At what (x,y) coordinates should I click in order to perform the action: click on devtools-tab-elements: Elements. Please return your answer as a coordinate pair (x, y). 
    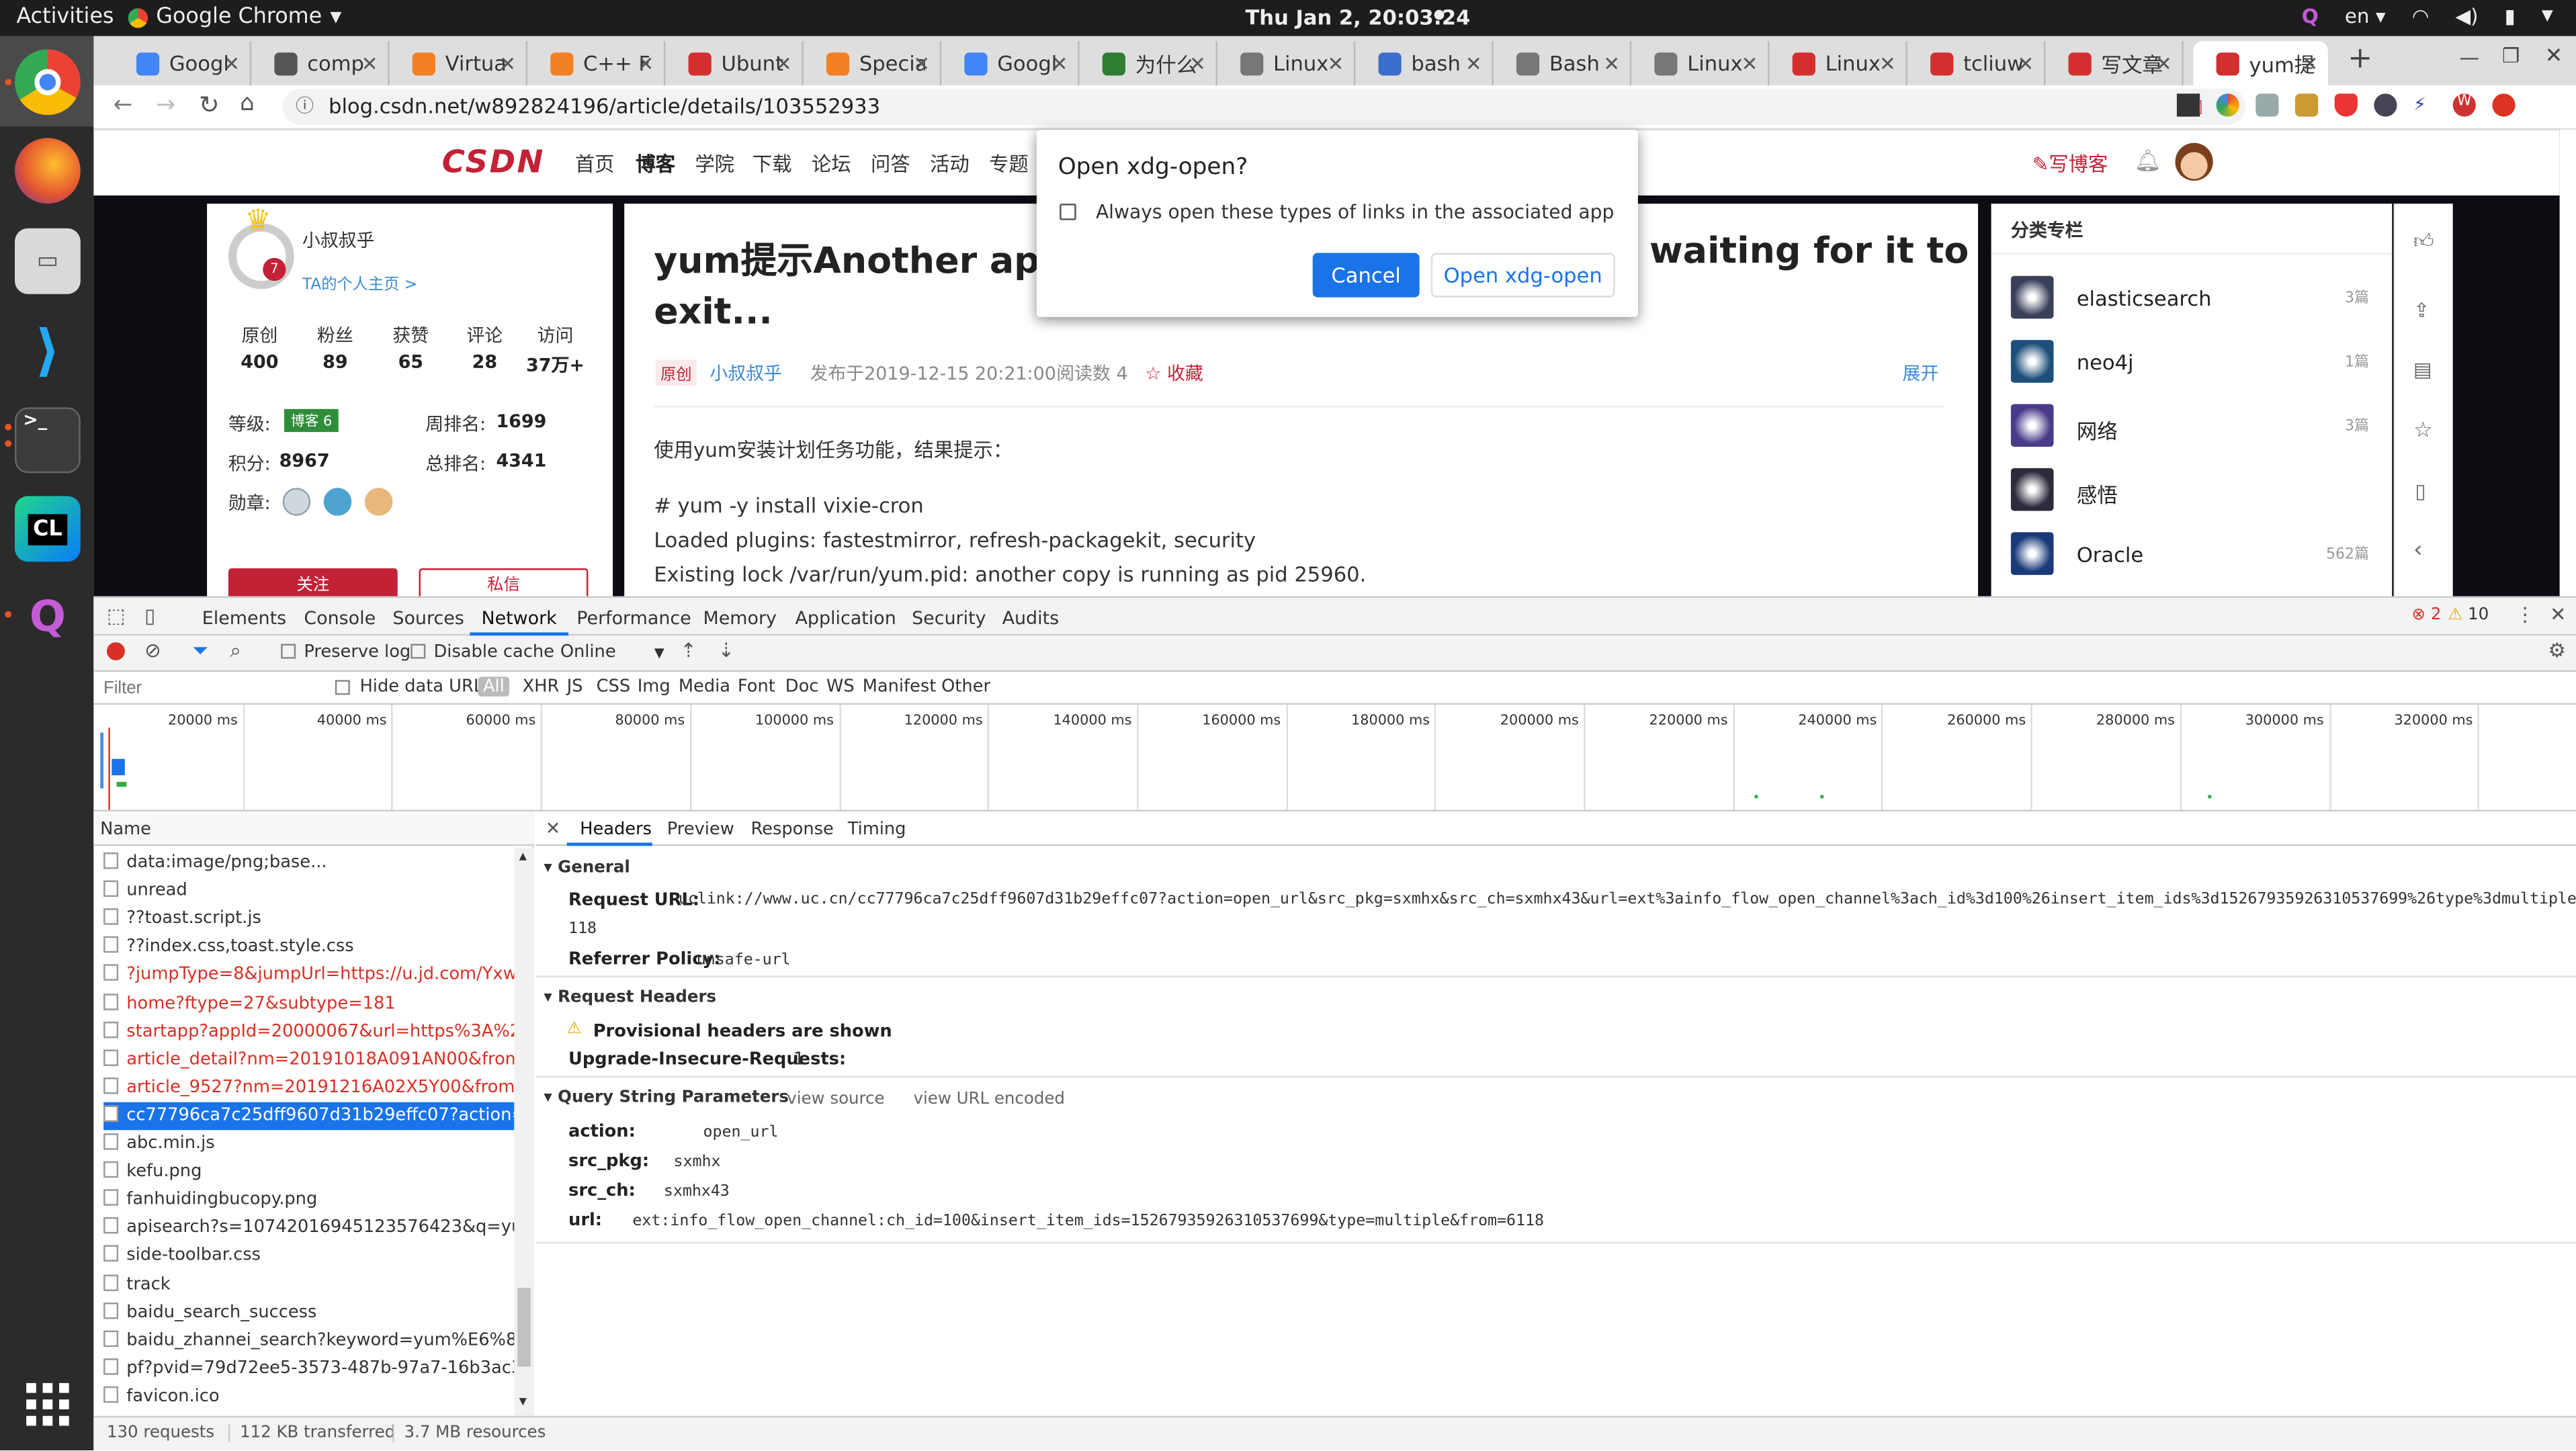
    Looking at the image, I should click on (244, 618).